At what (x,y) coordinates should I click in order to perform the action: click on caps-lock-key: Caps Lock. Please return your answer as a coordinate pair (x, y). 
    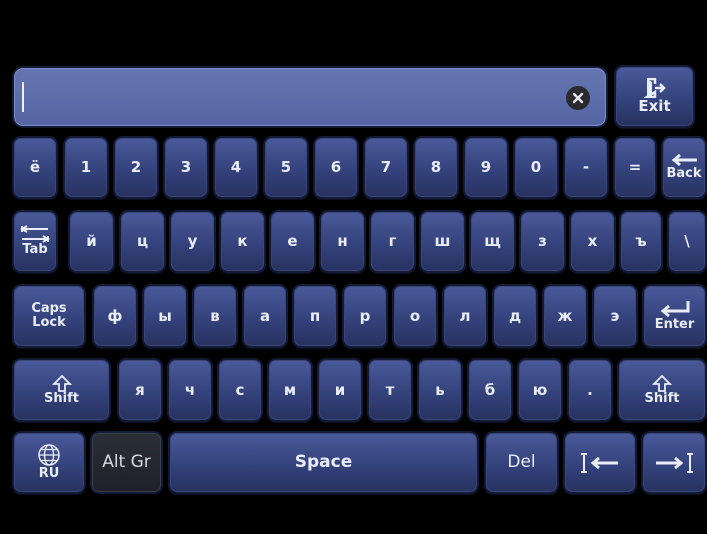
    Looking at the image, I should click on (49, 316).